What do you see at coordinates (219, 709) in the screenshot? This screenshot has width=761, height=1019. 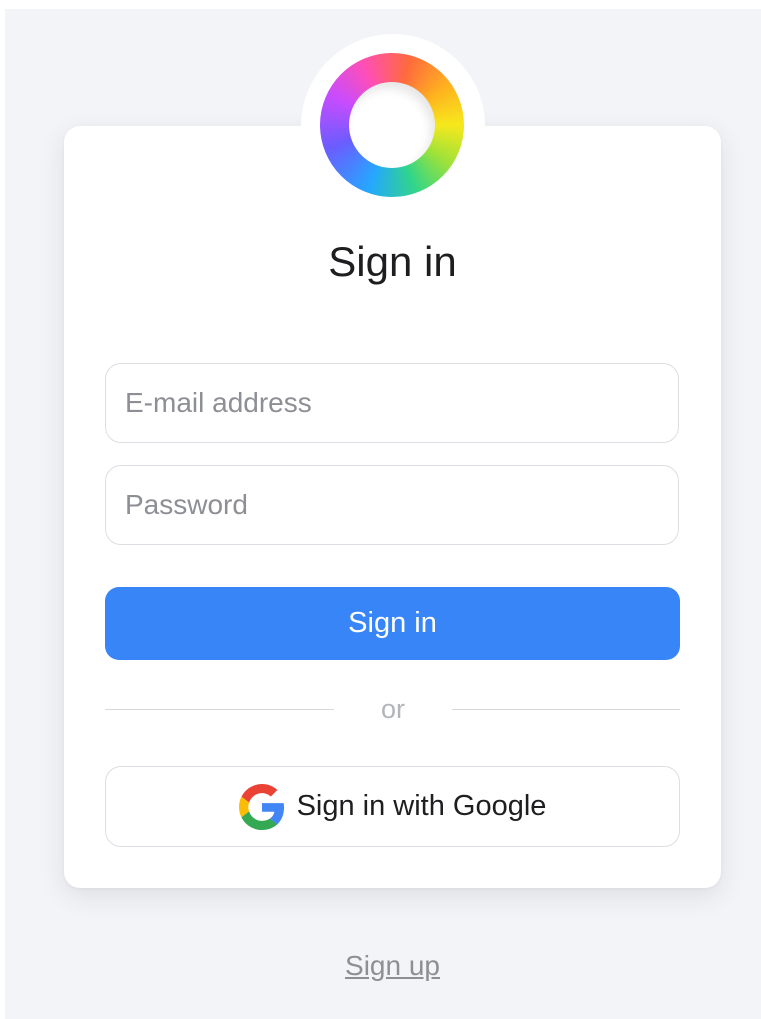 I see `divider-line-left` at bounding box center [219, 709].